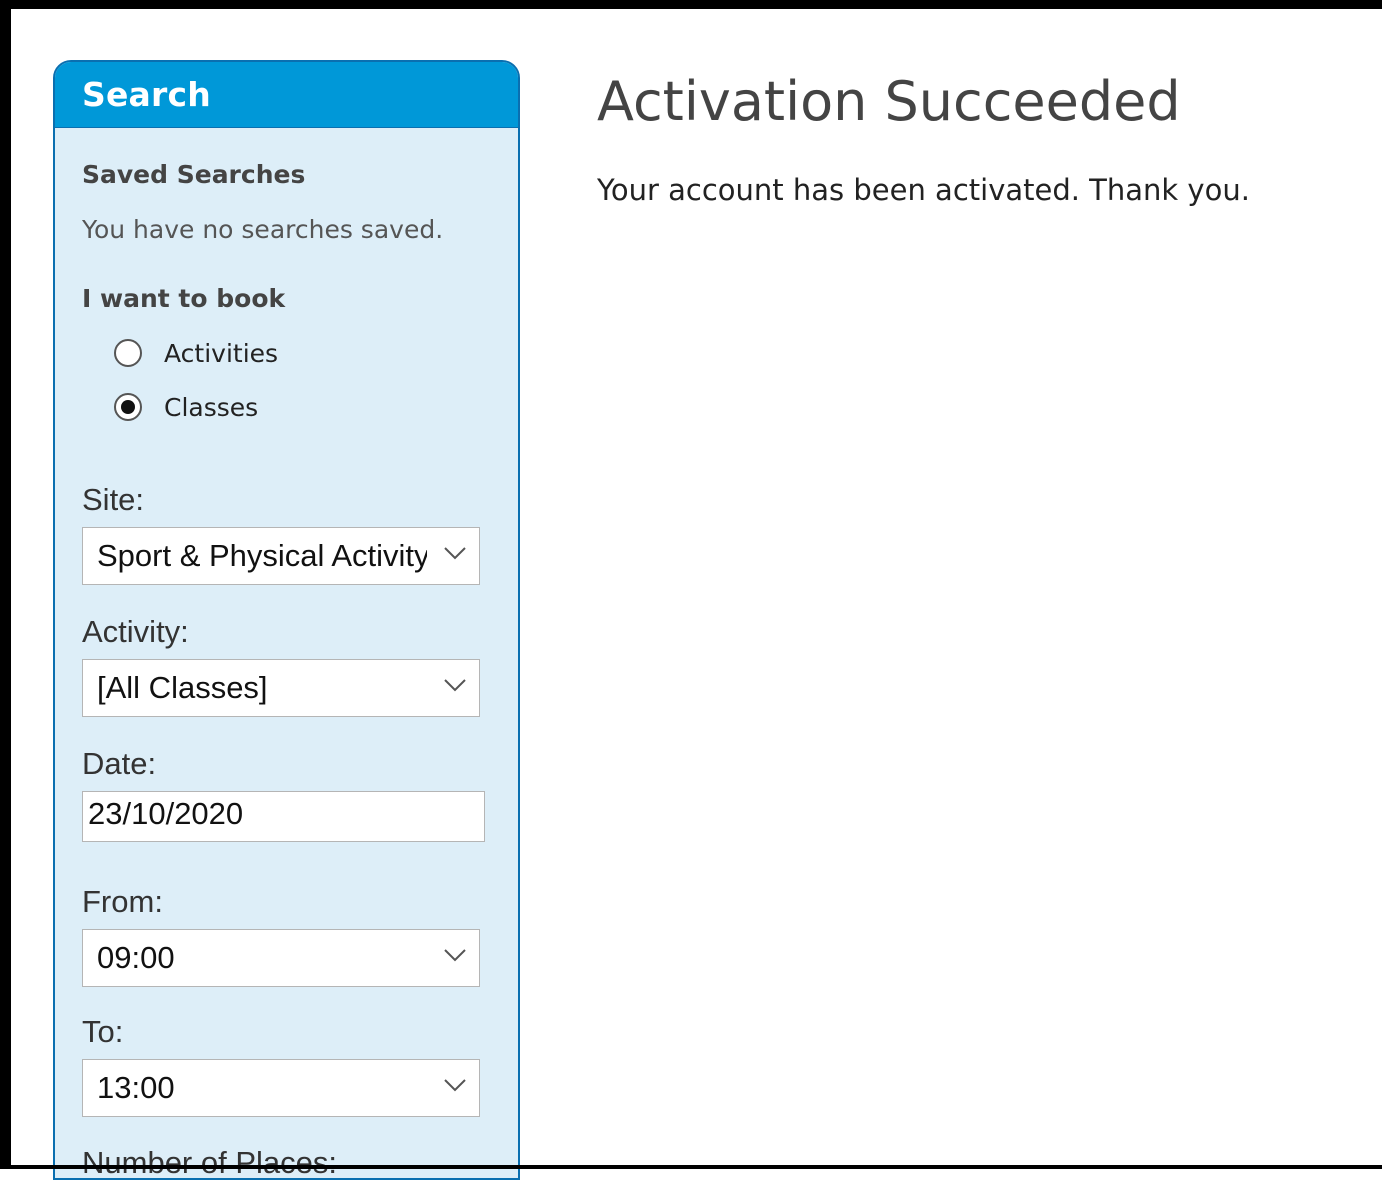 This screenshot has height=1180, width=1382. I want to click on from-label: From:, so click(122, 901).